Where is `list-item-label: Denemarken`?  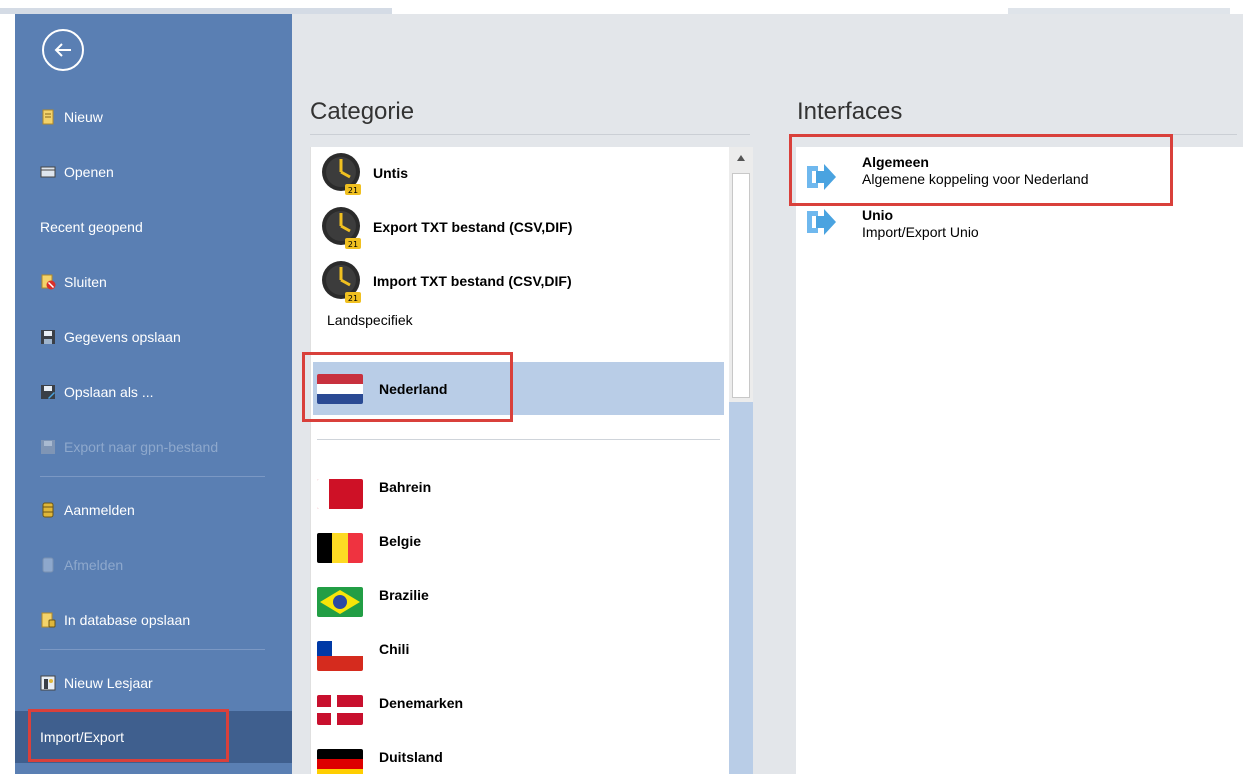 list-item-label: Denemarken is located at coordinates (421, 703).